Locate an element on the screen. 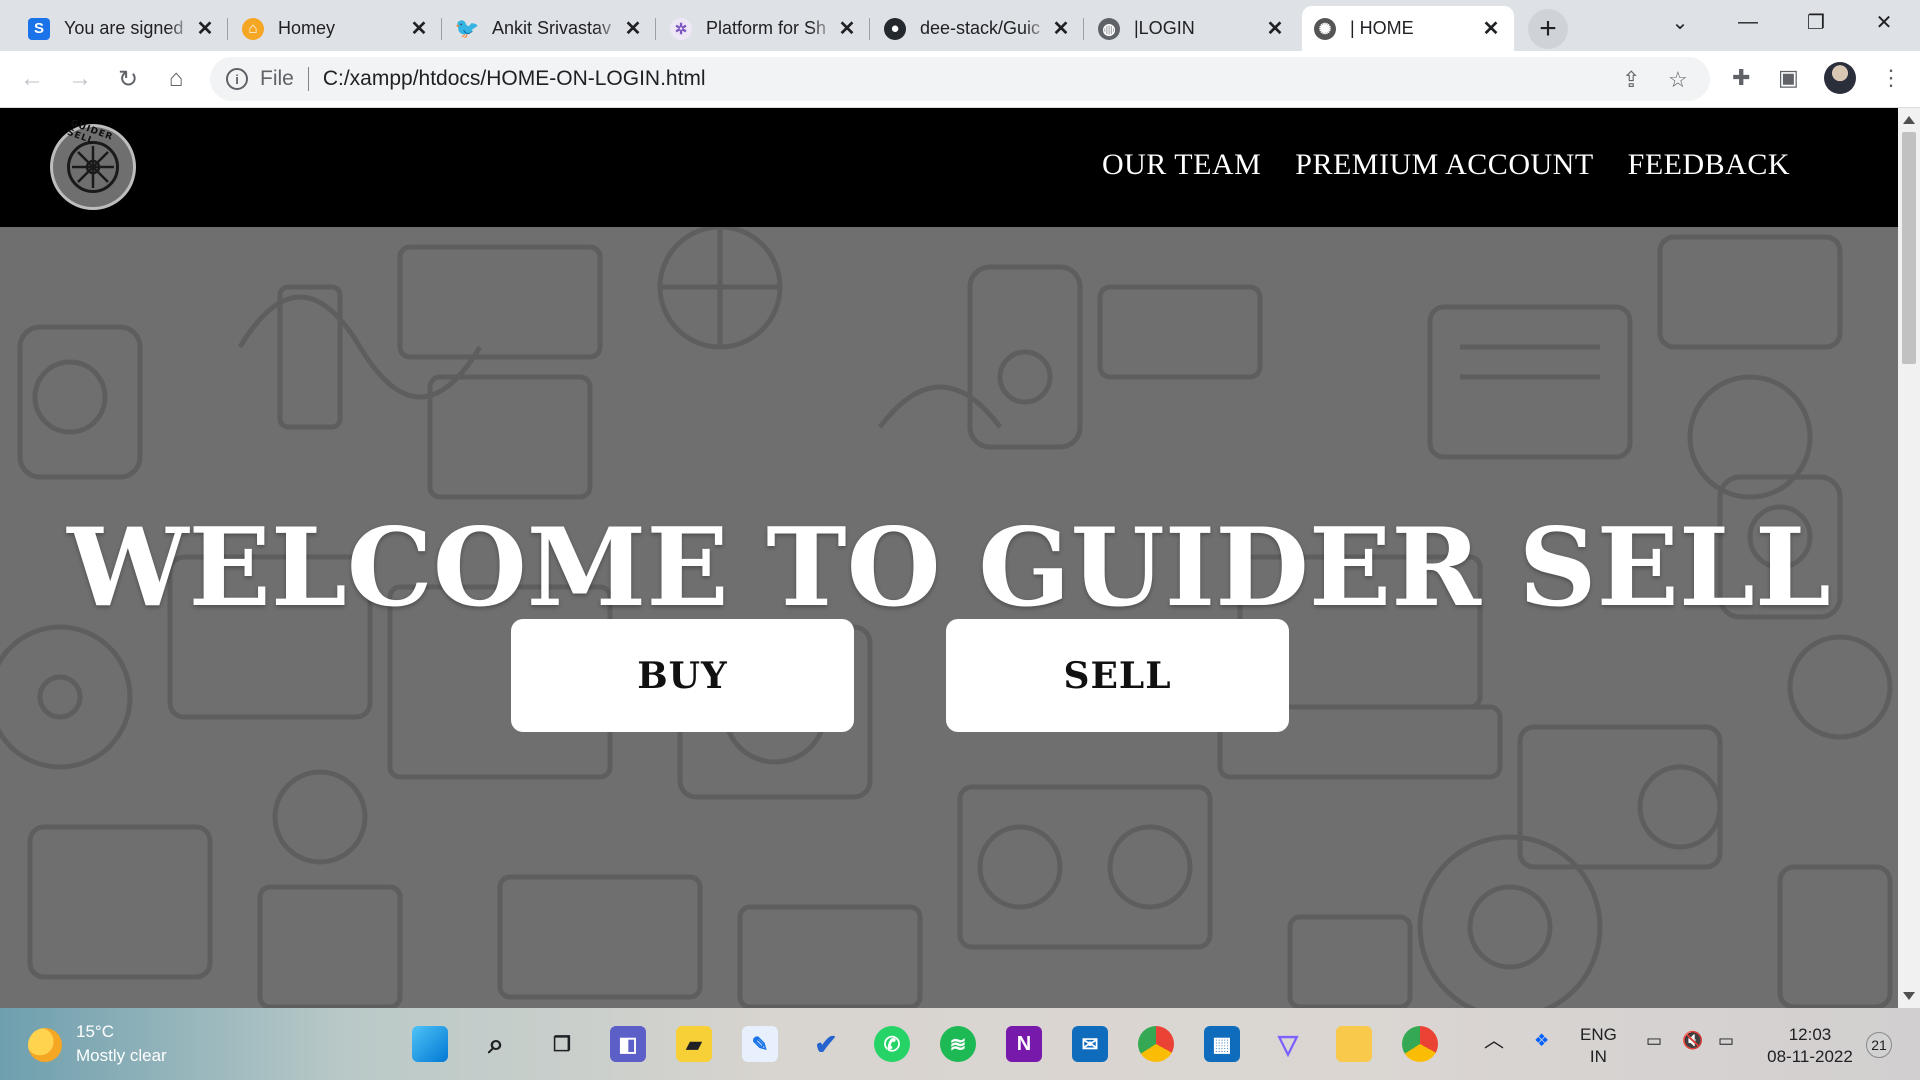 The height and width of the screenshot is (1080, 1920). spotify-icon: ≋ is located at coordinates (958, 1044).